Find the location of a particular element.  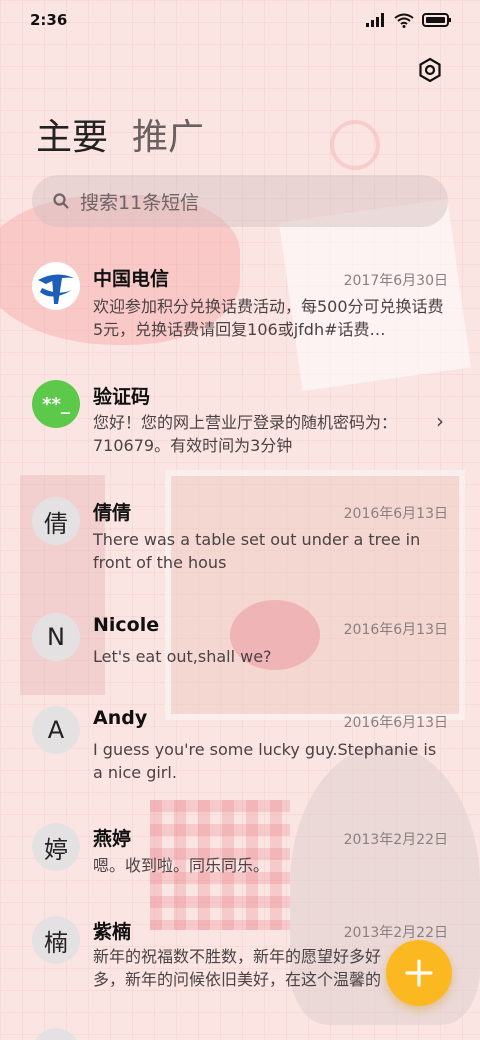

status-icons is located at coordinates (409, 20).